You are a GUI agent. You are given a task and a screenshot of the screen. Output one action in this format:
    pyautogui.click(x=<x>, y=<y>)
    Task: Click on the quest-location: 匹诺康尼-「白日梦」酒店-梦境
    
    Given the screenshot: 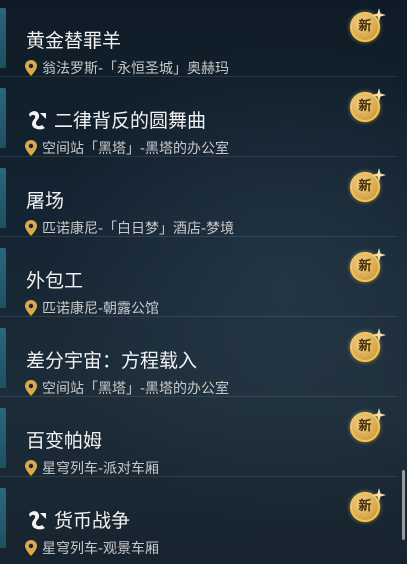 What is the action you would take?
    pyautogui.click(x=129, y=228)
    